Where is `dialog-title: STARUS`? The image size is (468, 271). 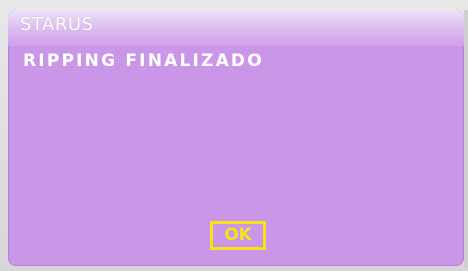 dialog-title: STARUS is located at coordinates (57, 24).